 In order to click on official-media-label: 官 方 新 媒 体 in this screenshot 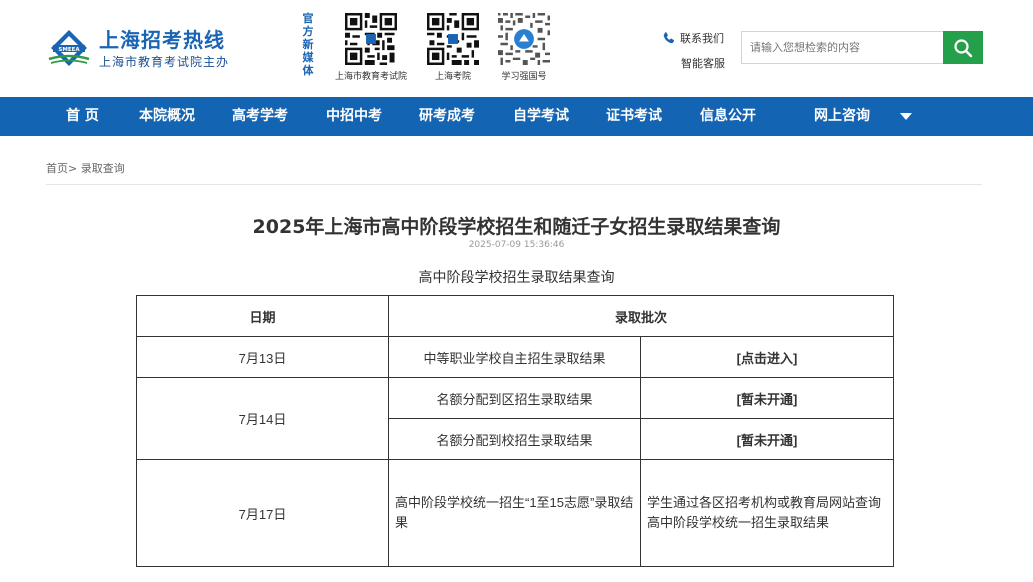, I will do `click(308, 44)`.